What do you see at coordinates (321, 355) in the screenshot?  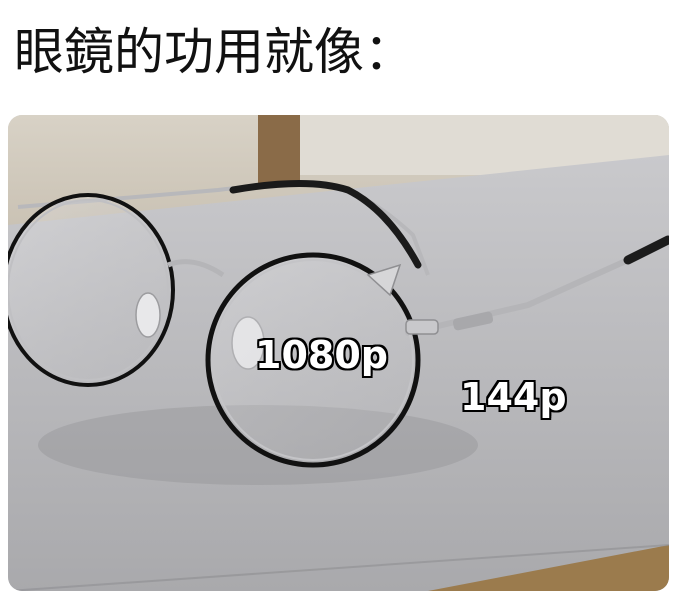 I see `label-inside-lens: 1080p` at bounding box center [321, 355].